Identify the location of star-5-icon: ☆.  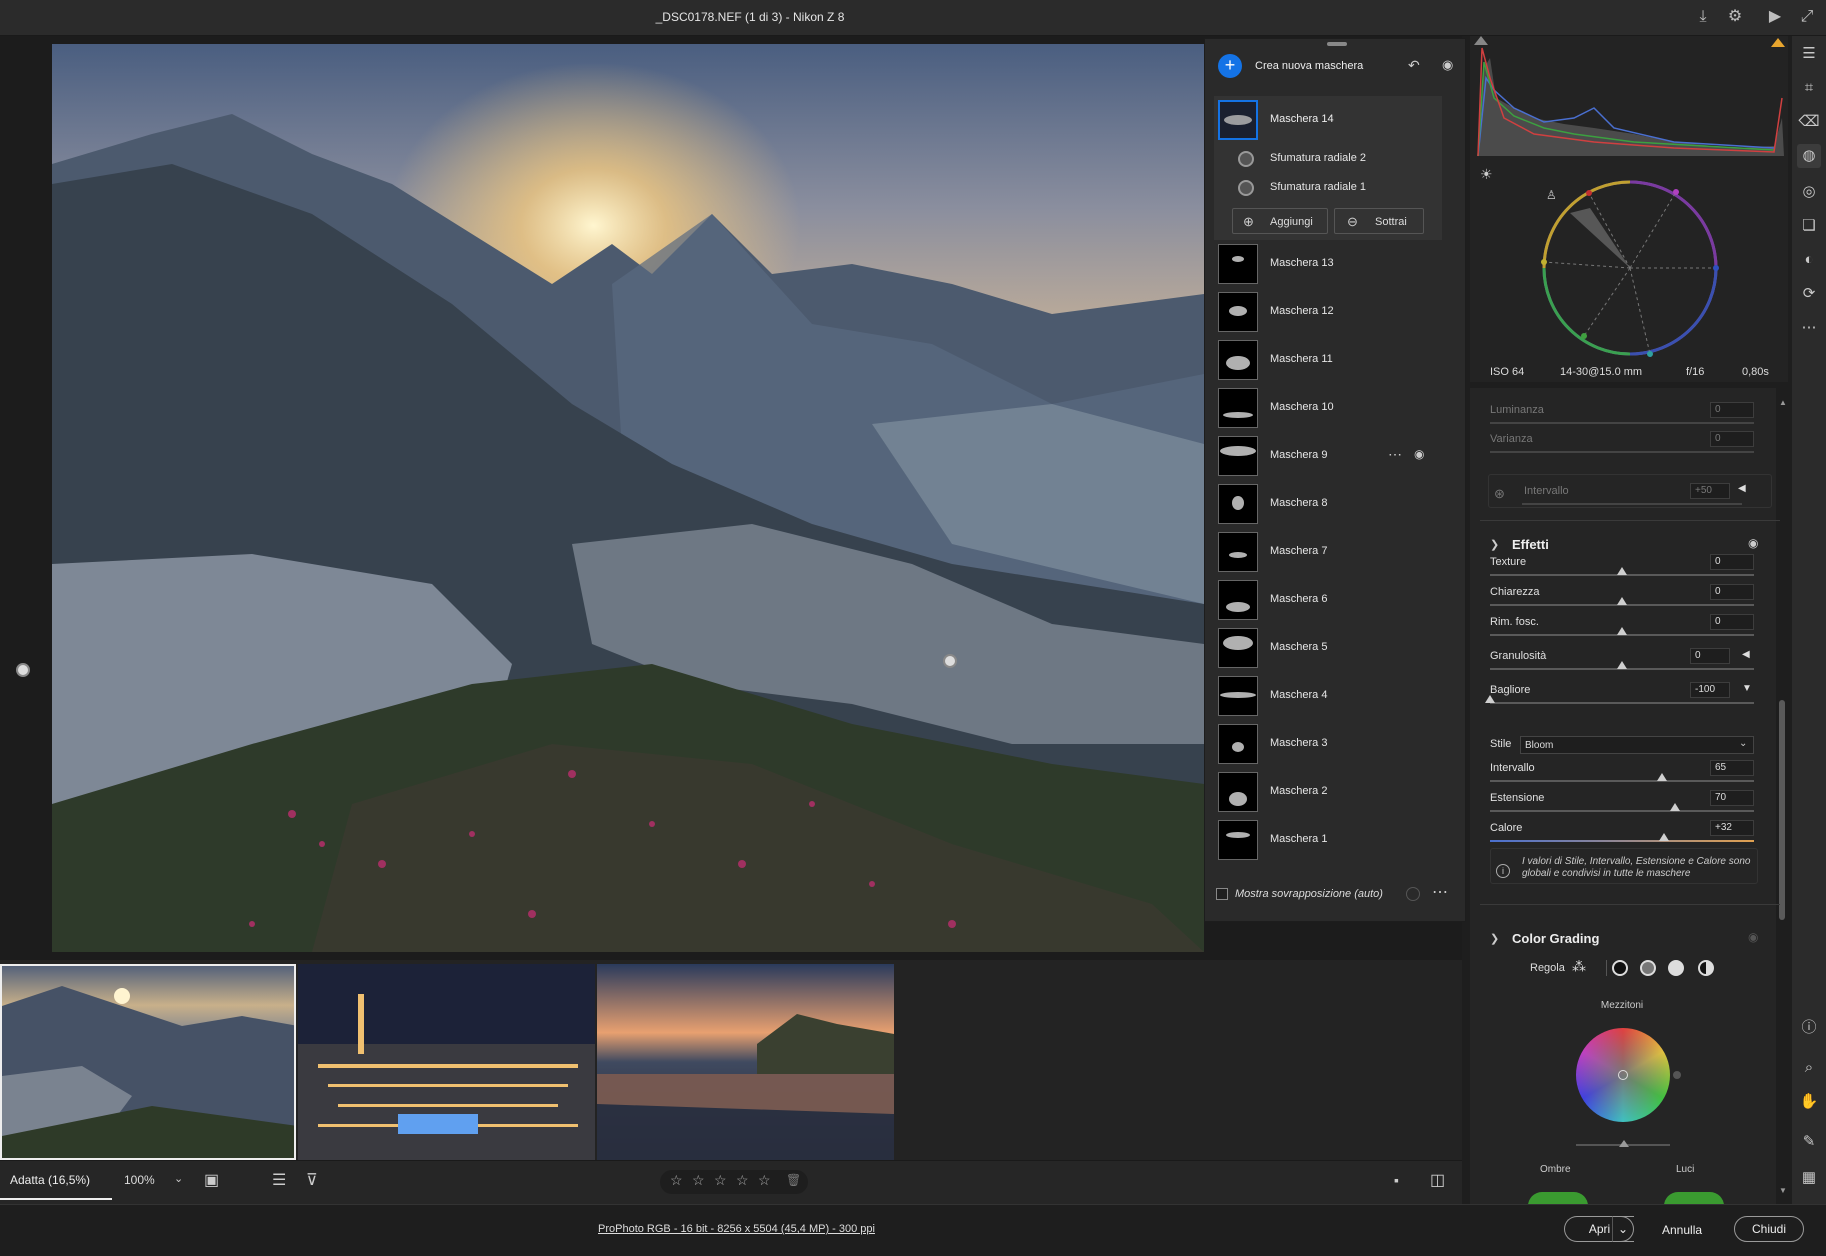
(764, 1180).